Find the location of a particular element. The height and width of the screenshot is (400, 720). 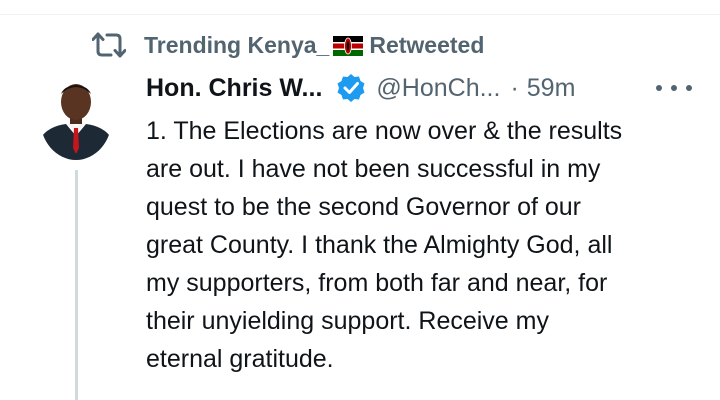

social-context: Trending Kenya_ Retweeted is located at coordinates (288, 45).